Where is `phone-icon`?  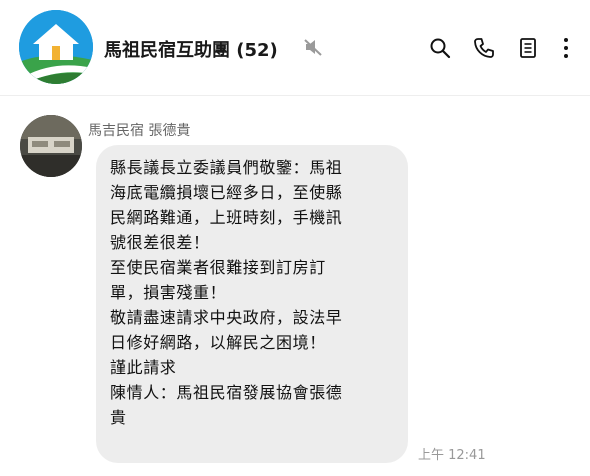 phone-icon is located at coordinates (484, 48).